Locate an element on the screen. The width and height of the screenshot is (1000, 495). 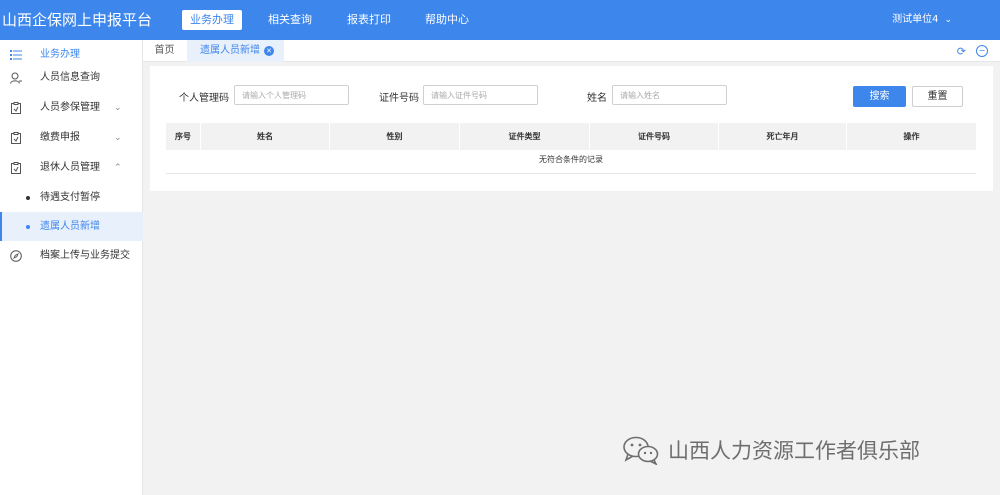
top-bar: 山西企保网上申报平台 业务办理 相关查询 报表打印 帮助中心 测试单位4 ⌄ is located at coordinates (500, 20).